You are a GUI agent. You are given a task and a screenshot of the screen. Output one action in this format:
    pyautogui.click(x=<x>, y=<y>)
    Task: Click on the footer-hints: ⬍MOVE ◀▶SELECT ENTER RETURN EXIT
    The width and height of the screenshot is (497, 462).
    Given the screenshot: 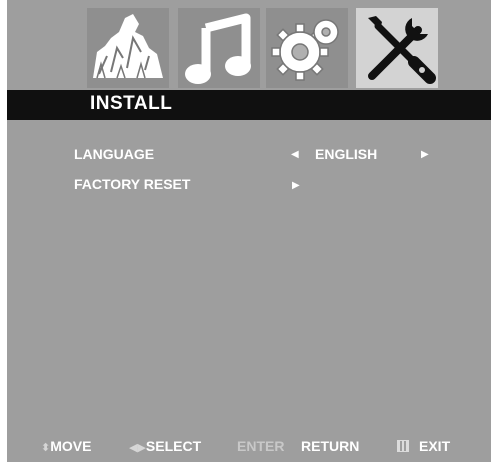 What is the action you would take?
    pyautogui.click(x=249, y=446)
    